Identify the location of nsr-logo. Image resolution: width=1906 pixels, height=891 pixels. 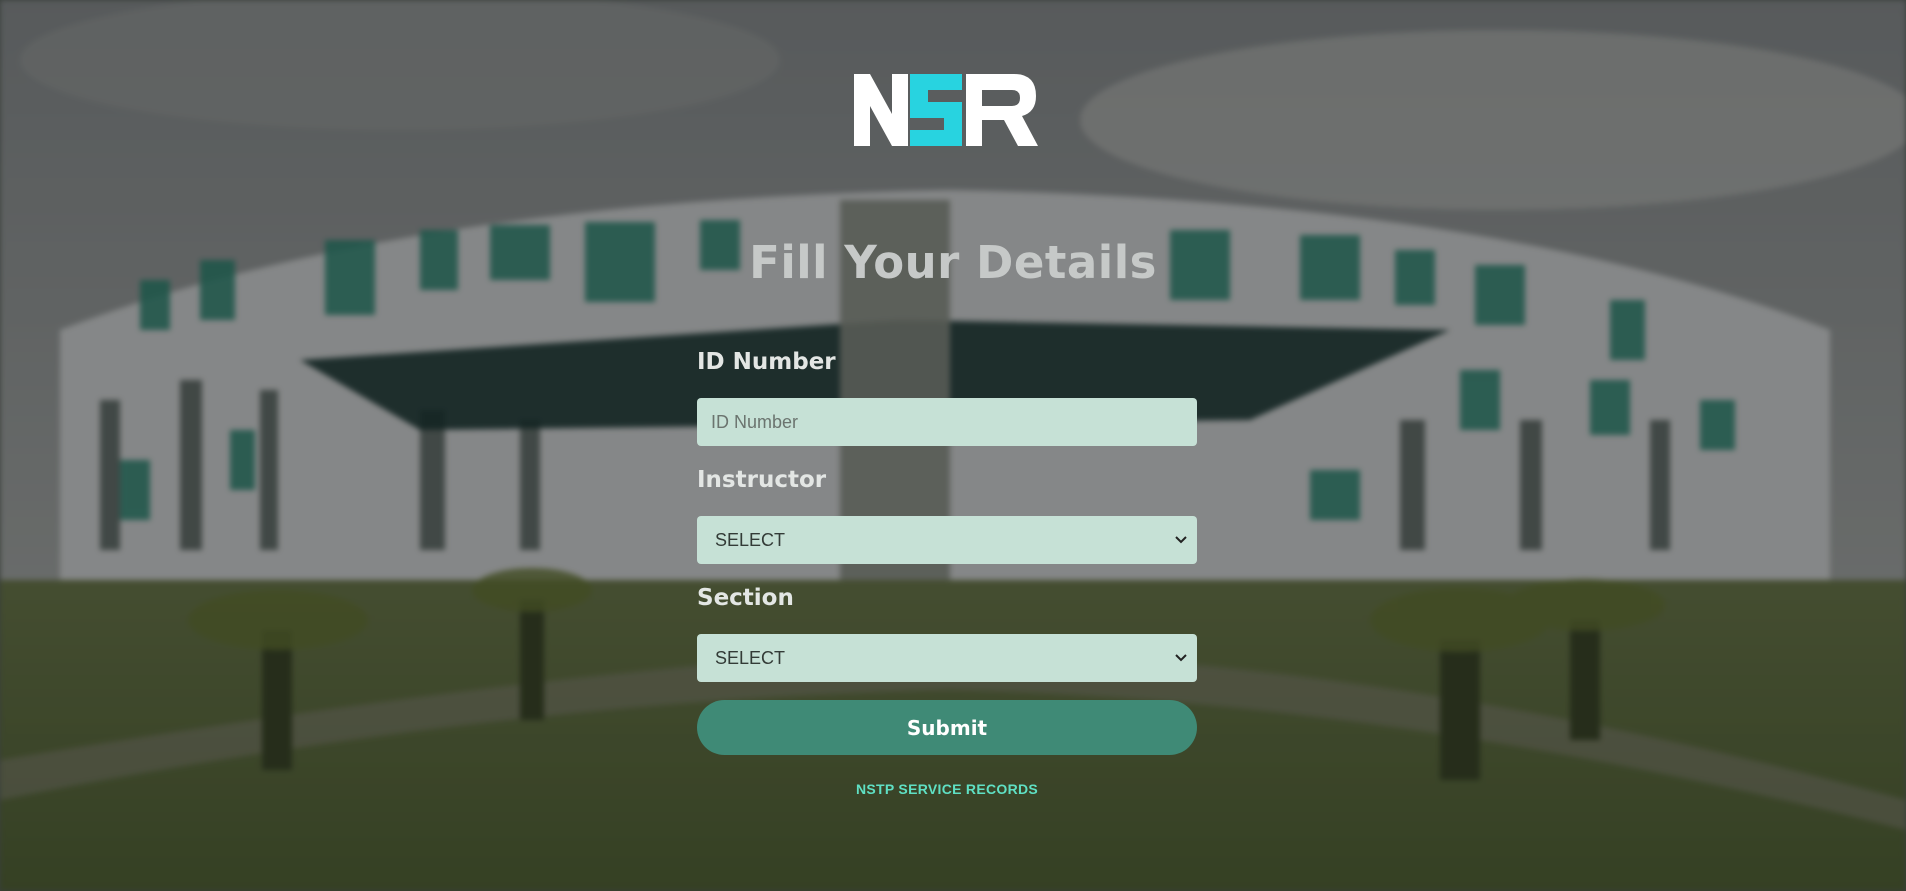
(946, 110).